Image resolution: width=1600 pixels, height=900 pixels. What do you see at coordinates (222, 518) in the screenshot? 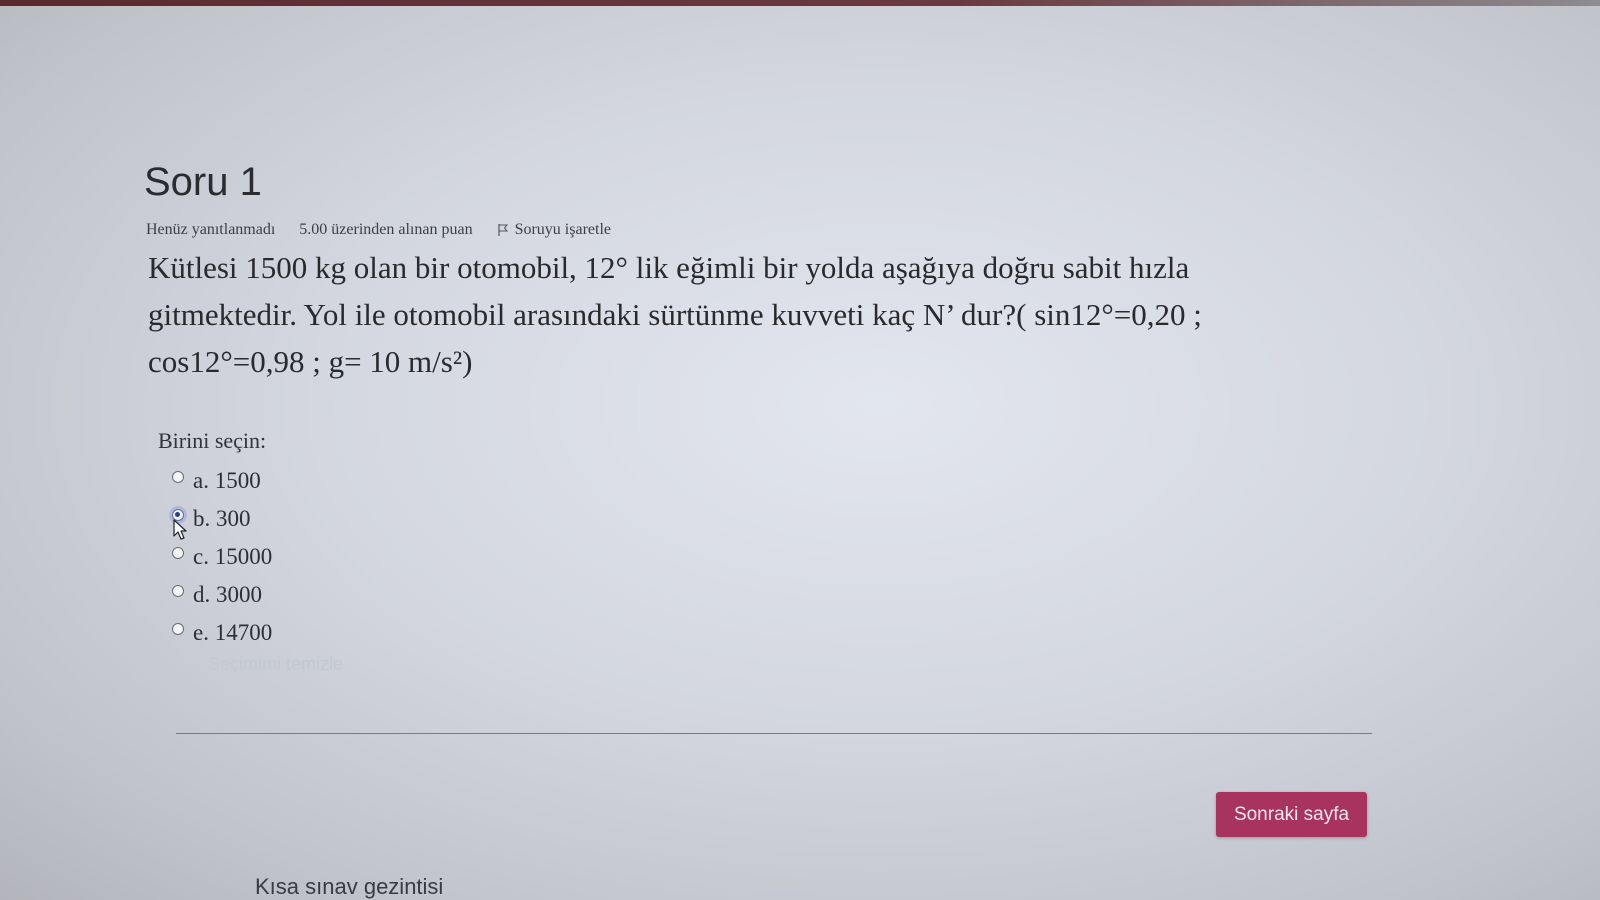
I see `answer-label-b: b. 300` at bounding box center [222, 518].